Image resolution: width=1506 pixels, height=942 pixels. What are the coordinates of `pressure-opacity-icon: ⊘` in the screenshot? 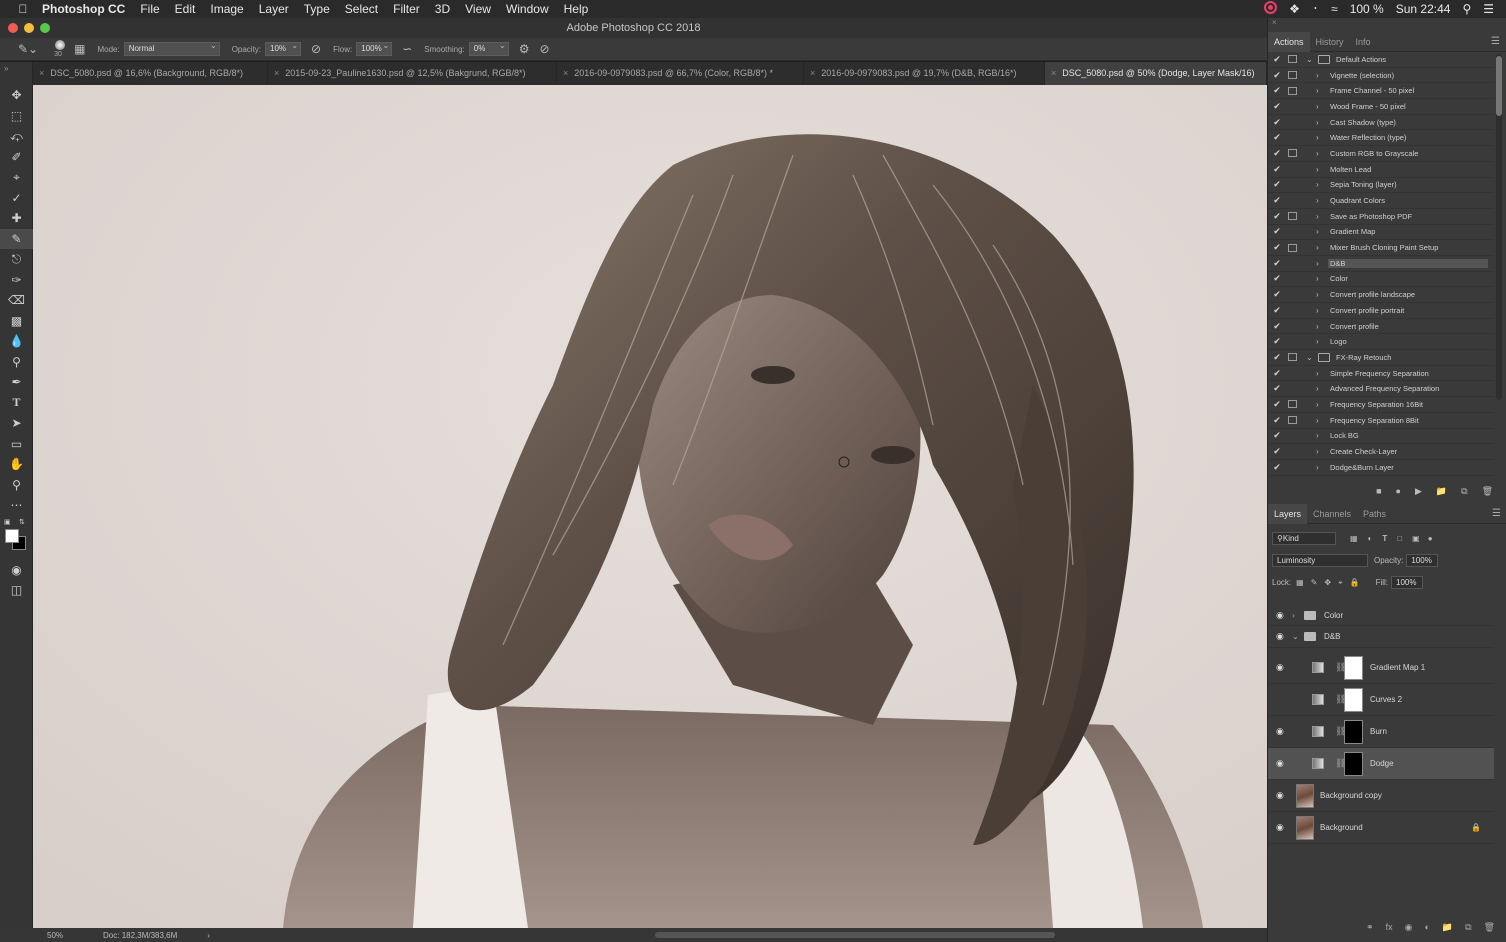 It's located at (316, 49).